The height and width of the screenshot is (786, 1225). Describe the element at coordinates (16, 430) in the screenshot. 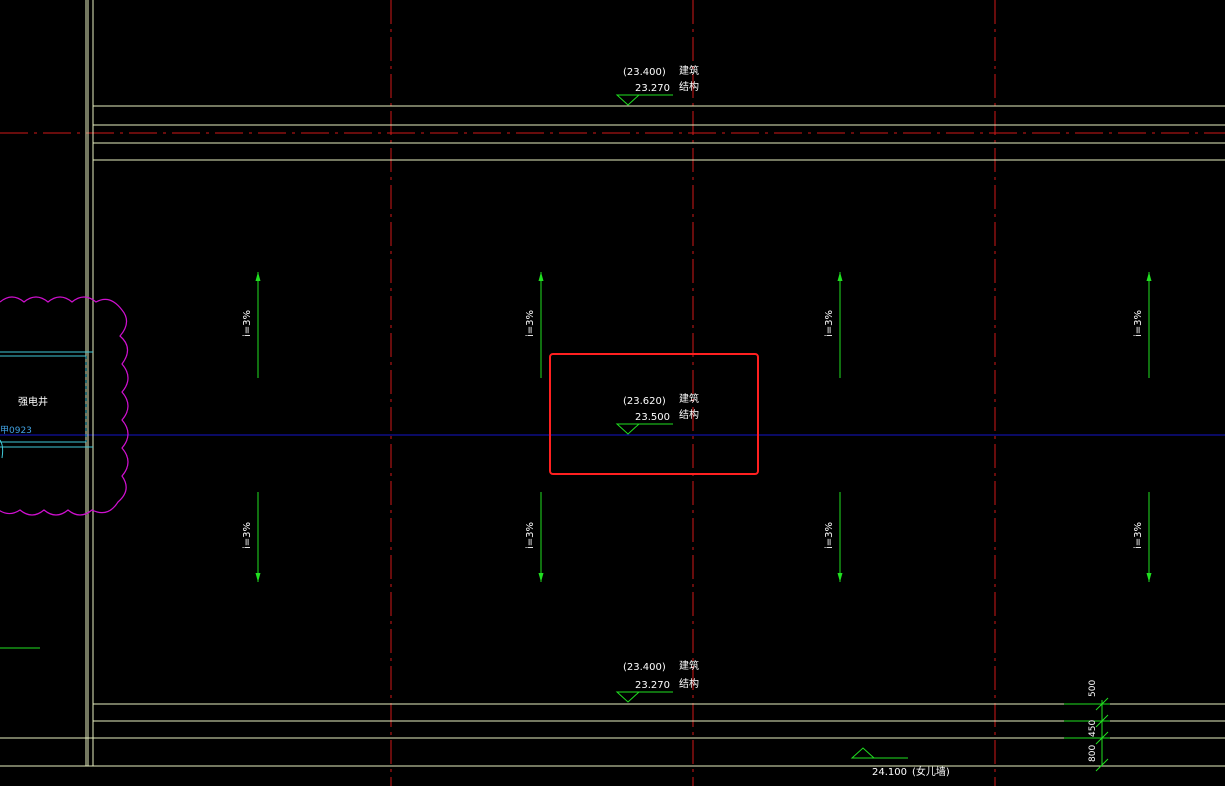

I see `door-tag: 甲0923` at that location.